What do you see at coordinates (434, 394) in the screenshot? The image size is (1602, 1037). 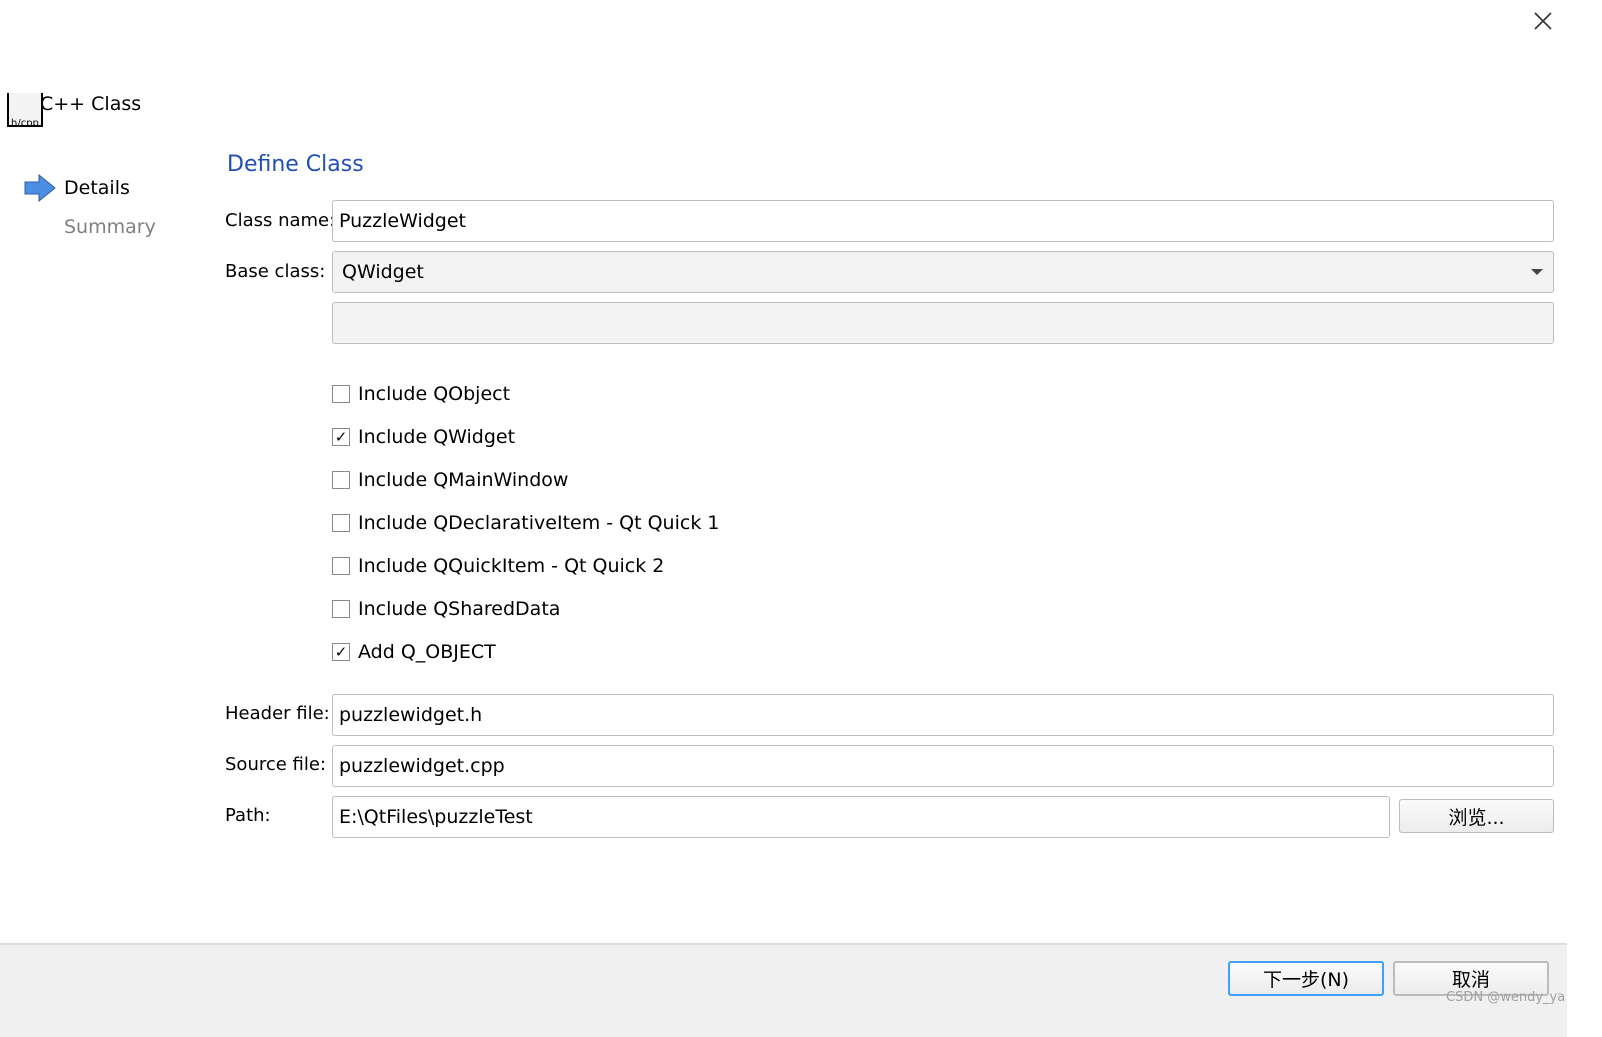 I see `checkbox-label: Include QObject` at bounding box center [434, 394].